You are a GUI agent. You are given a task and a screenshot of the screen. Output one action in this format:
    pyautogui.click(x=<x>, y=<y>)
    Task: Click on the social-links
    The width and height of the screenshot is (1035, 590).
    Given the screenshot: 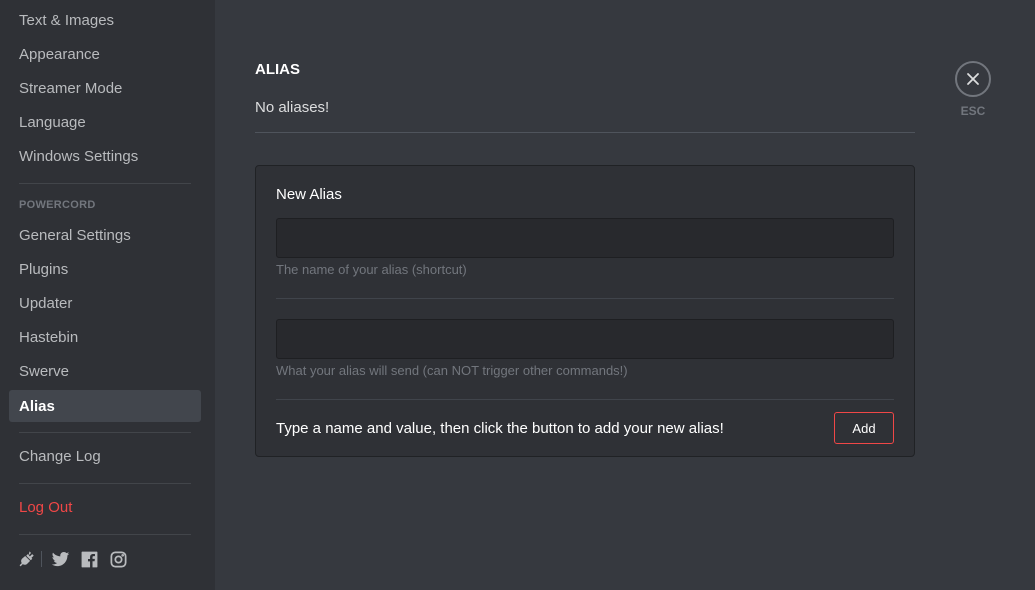 What is the action you would take?
    pyautogui.click(x=72, y=559)
    